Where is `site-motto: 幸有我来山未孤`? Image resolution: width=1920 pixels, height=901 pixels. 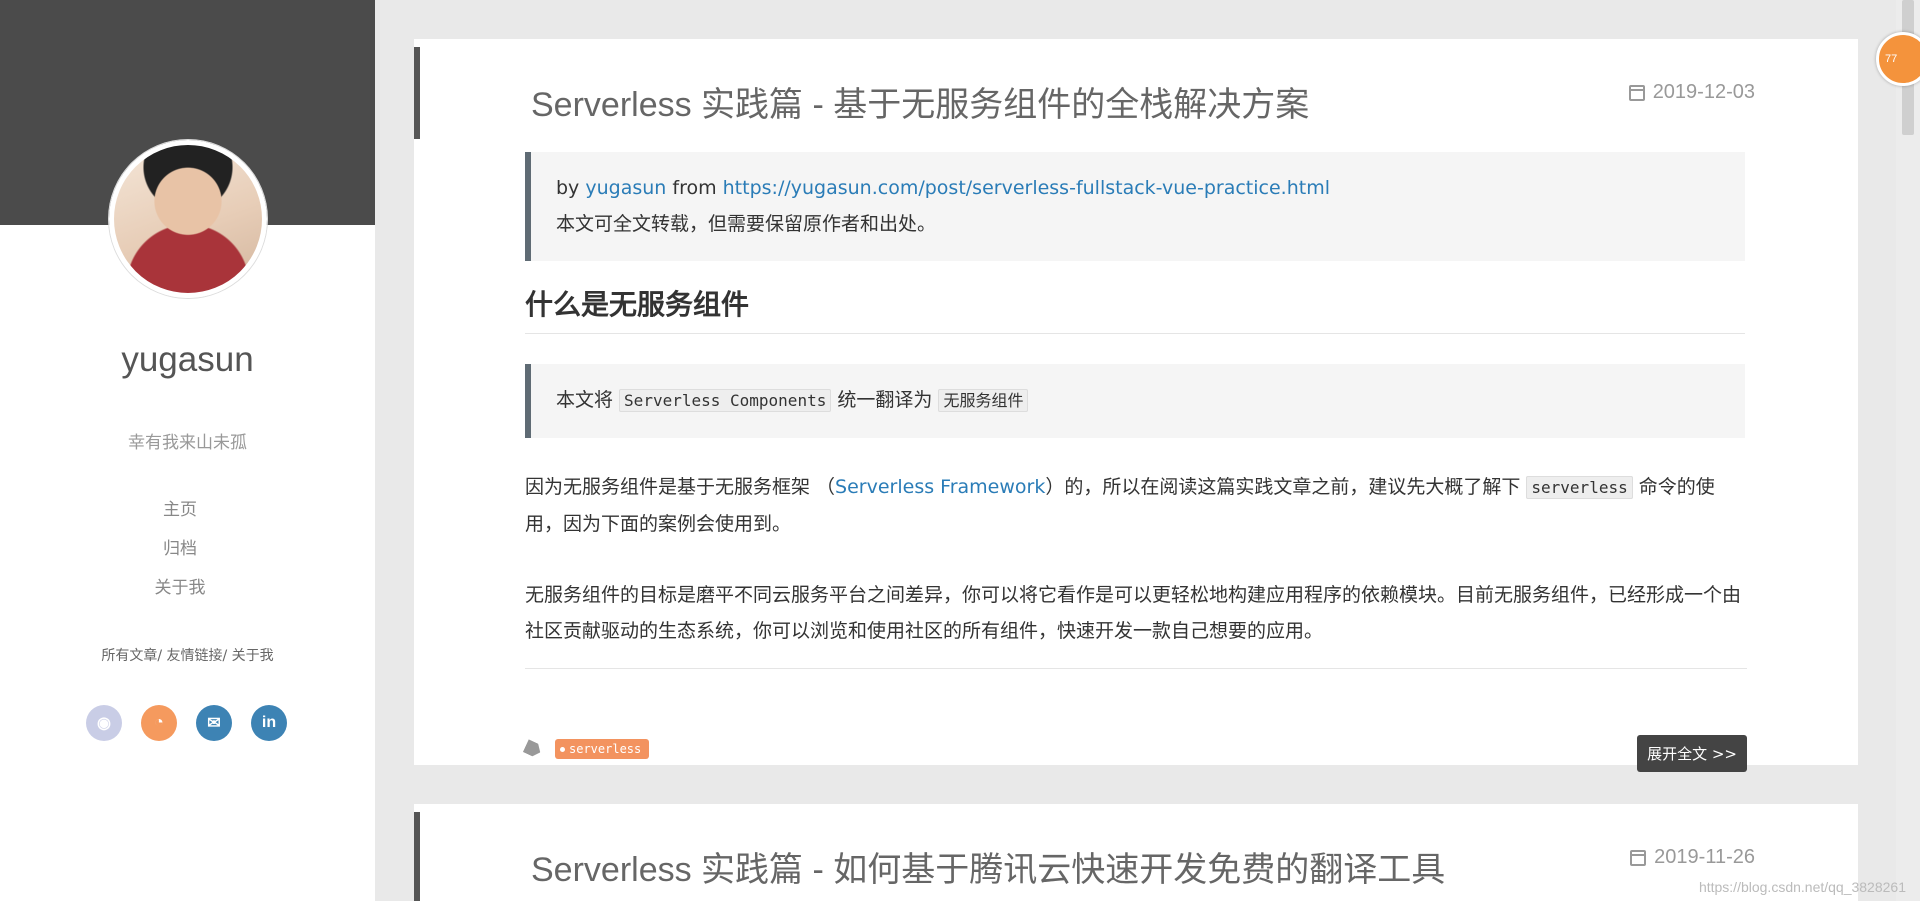 site-motto: 幸有我来山未孤 is located at coordinates (187, 443).